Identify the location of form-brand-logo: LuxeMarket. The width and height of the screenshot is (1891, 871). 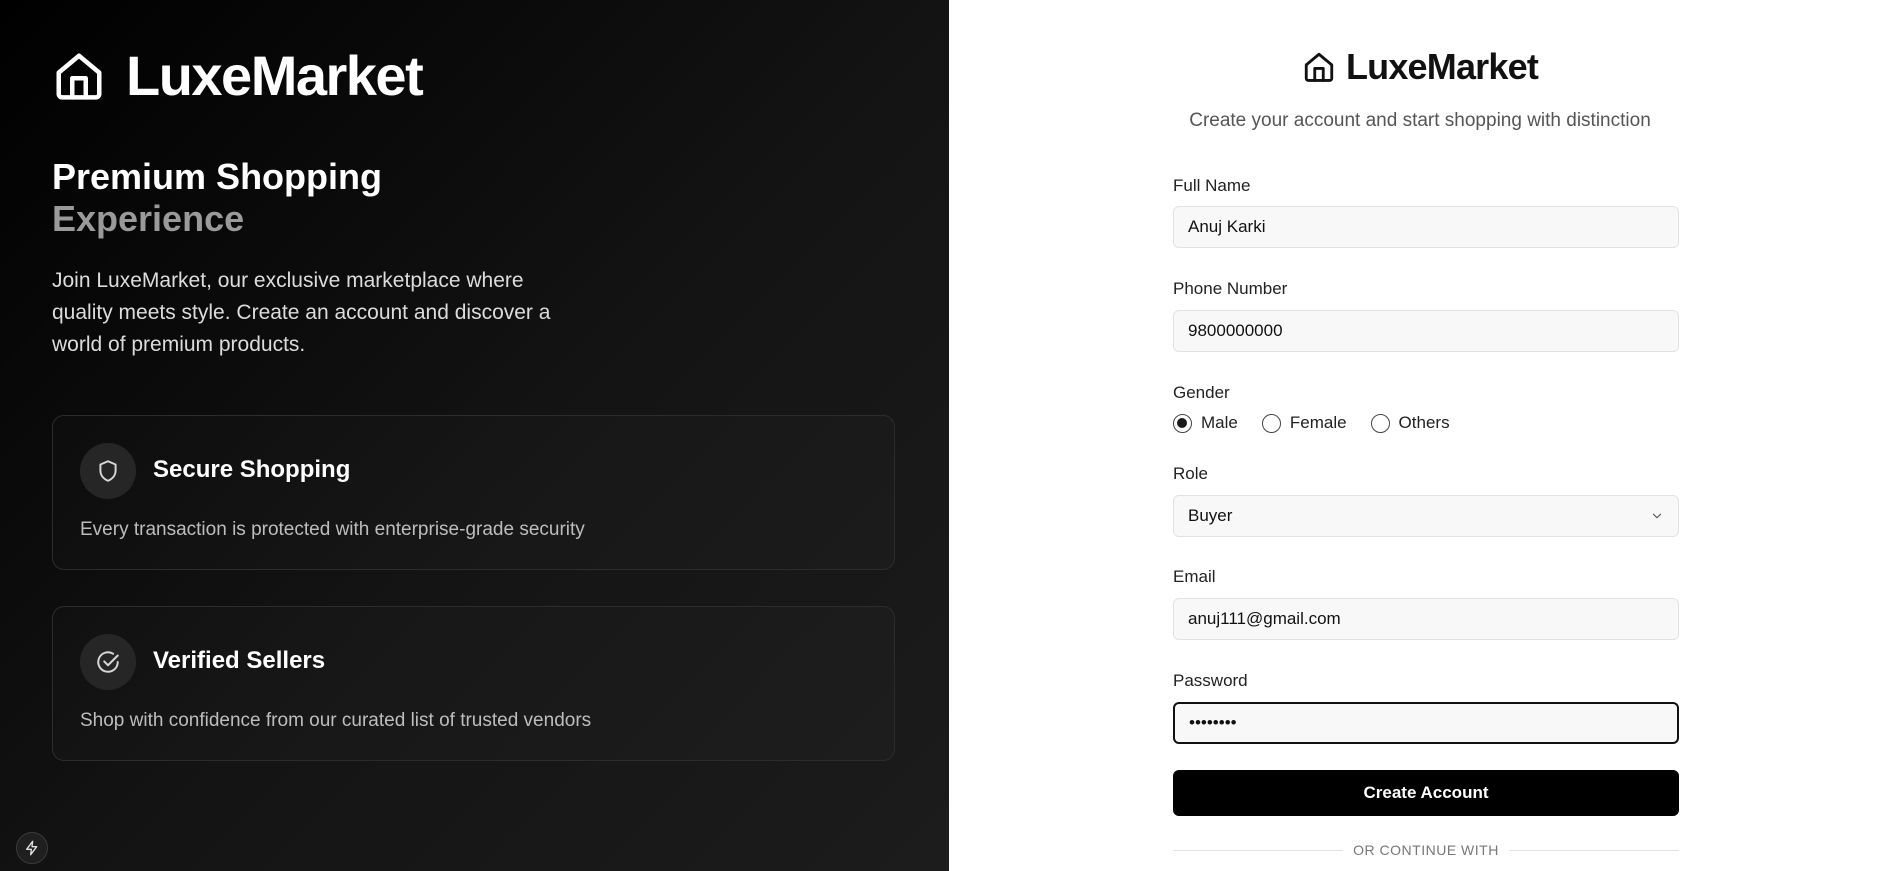
(1420, 67).